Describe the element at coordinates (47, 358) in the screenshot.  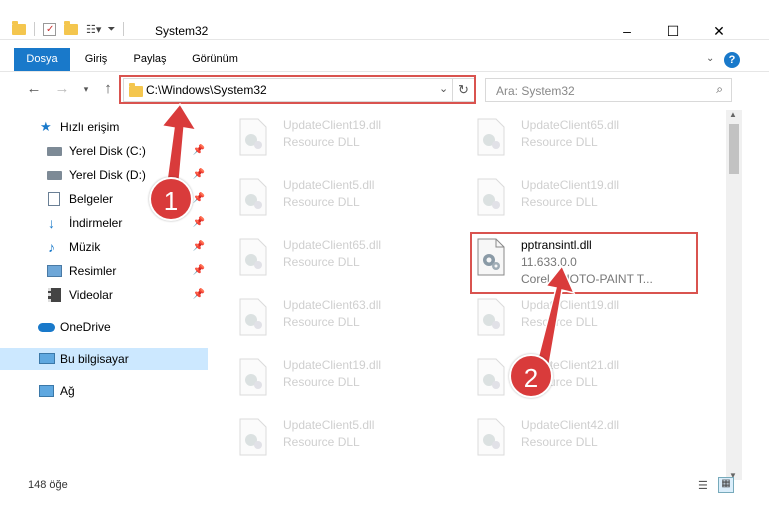
I see `computer-icon` at that location.